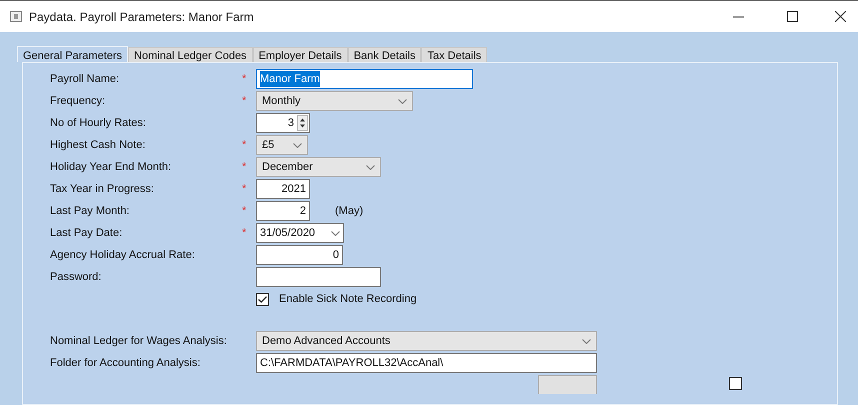 Image resolution: width=858 pixels, height=405 pixels. Describe the element at coordinates (426, 341) in the screenshot. I see `dropdown: Demo Advanced Accounts` at that location.